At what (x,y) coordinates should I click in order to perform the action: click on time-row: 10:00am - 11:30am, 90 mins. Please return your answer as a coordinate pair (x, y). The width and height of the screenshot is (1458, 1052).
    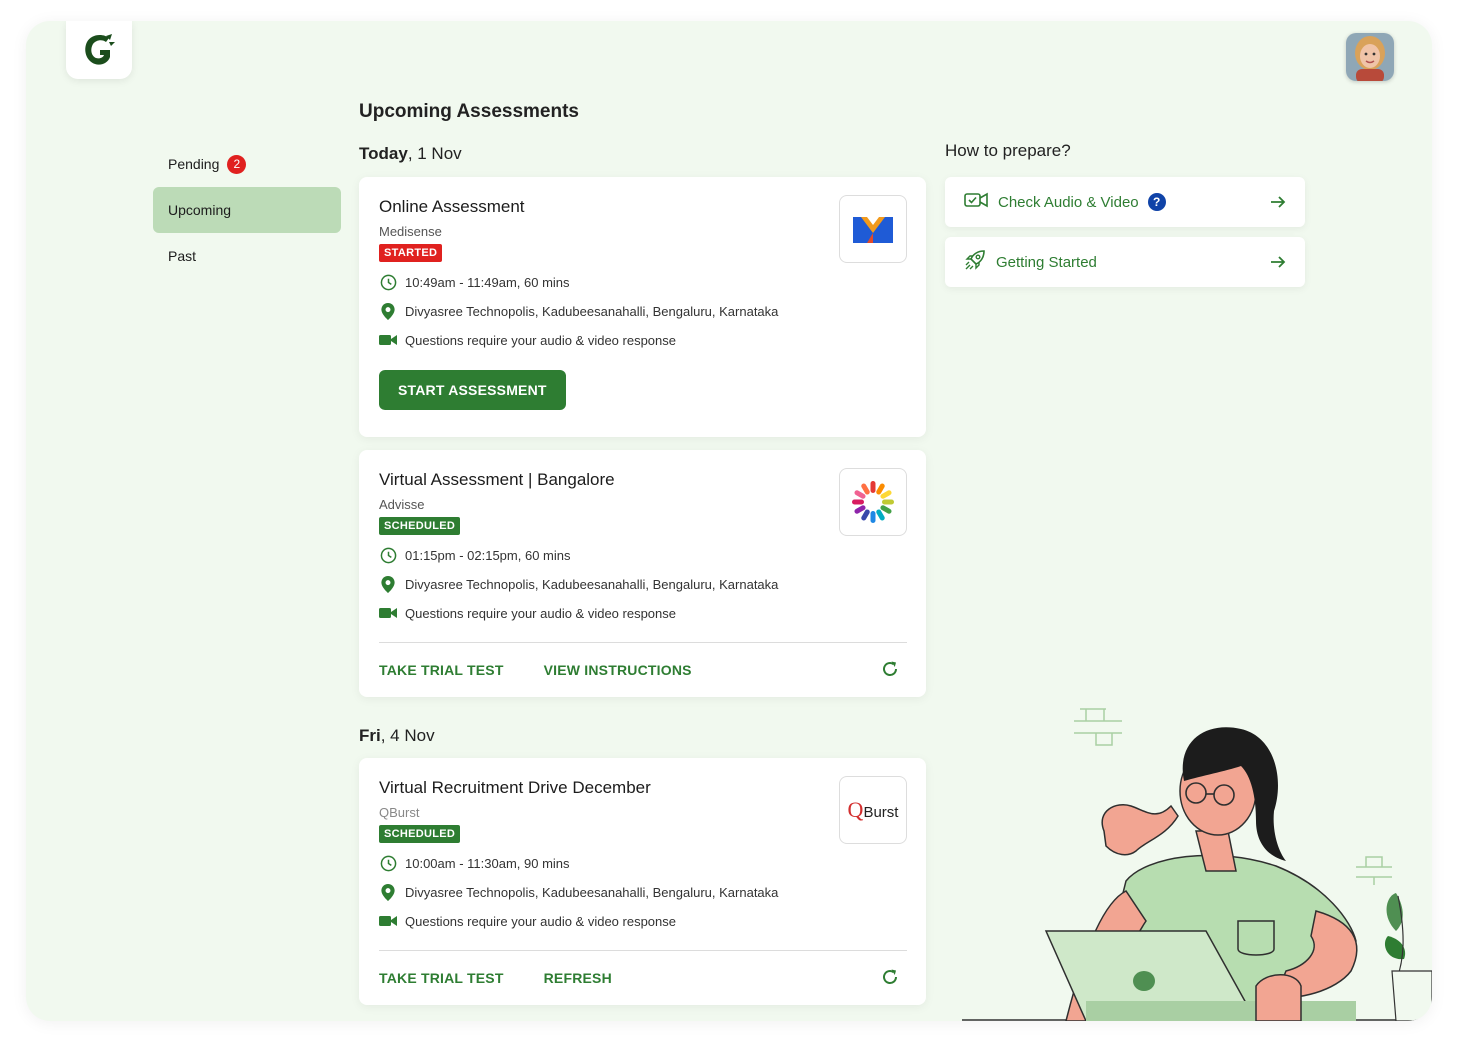
    Looking at the image, I should click on (643, 863).